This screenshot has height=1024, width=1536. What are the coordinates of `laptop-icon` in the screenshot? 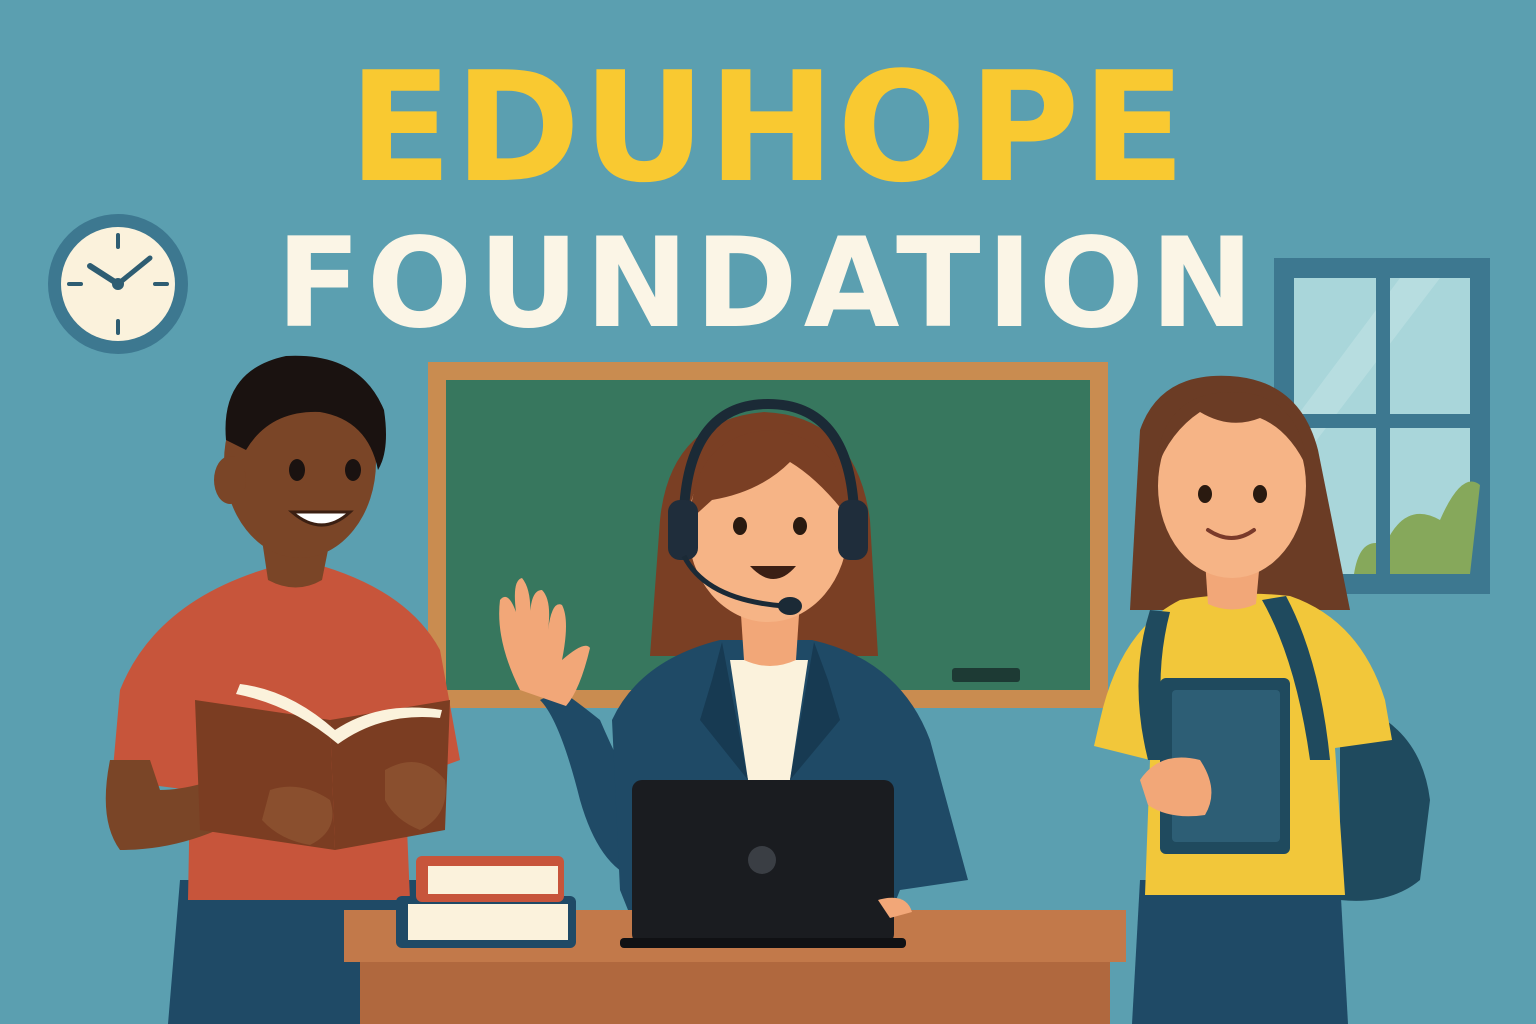 It's located at (763, 864).